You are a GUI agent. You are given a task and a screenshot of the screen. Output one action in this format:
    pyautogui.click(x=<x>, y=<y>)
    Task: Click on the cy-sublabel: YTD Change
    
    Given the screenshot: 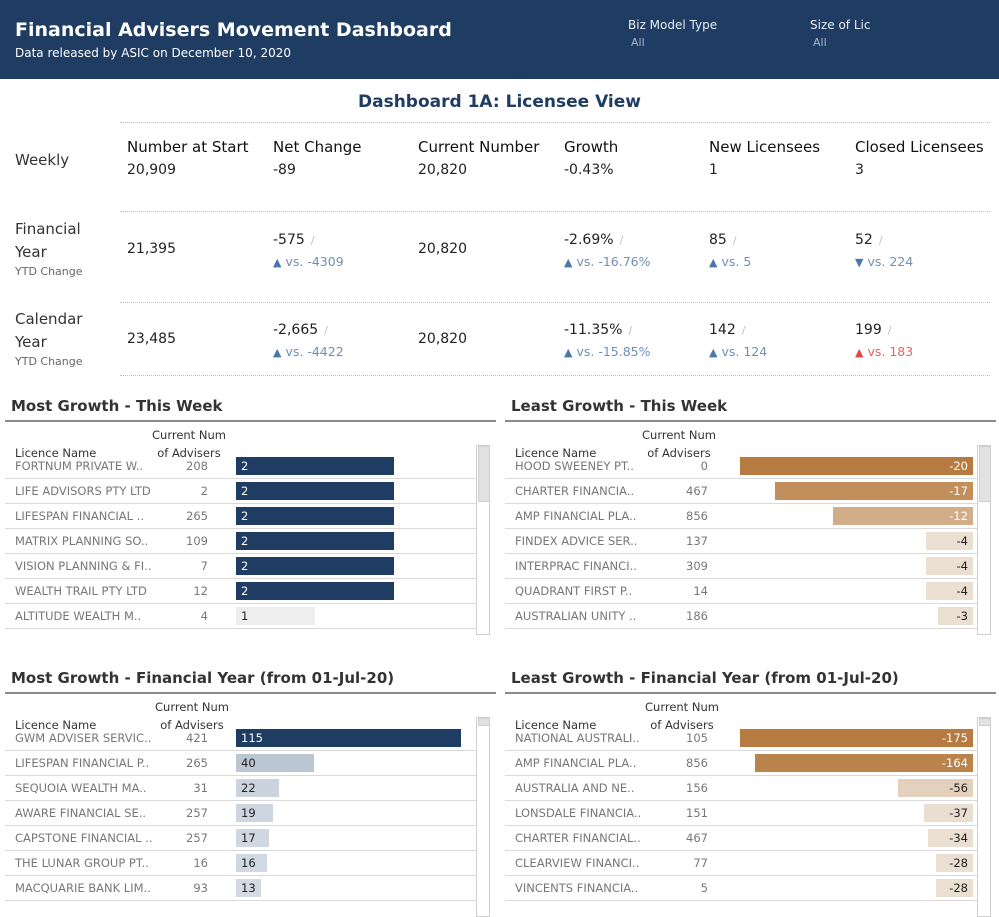 What is the action you would take?
    pyautogui.click(x=49, y=361)
    